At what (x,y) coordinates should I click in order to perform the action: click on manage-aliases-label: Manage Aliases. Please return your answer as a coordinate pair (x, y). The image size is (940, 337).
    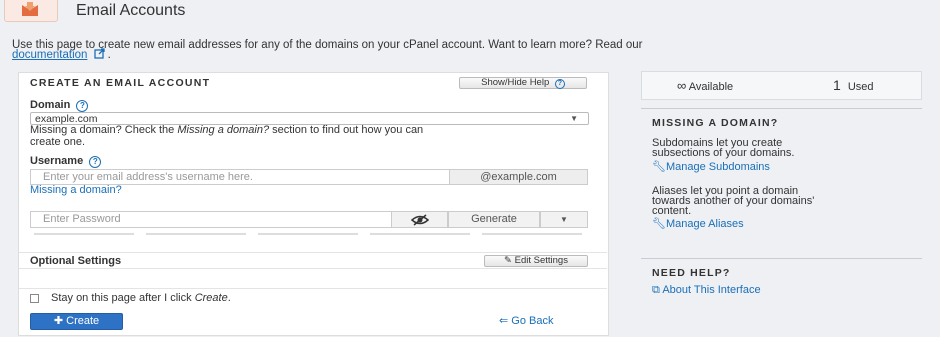
    Looking at the image, I should click on (704, 224).